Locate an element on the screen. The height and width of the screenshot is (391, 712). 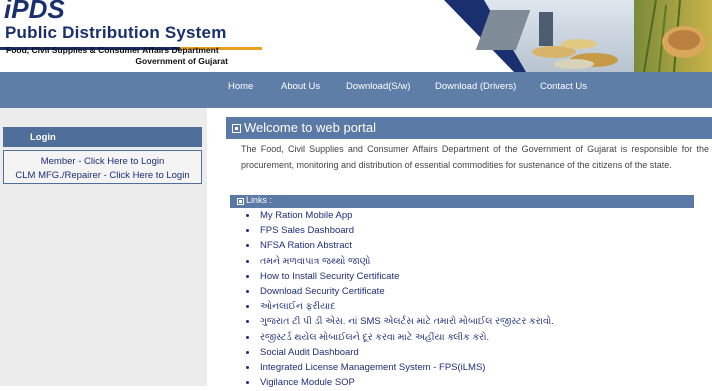
links-heading: Links : is located at coordinates (259, 200).